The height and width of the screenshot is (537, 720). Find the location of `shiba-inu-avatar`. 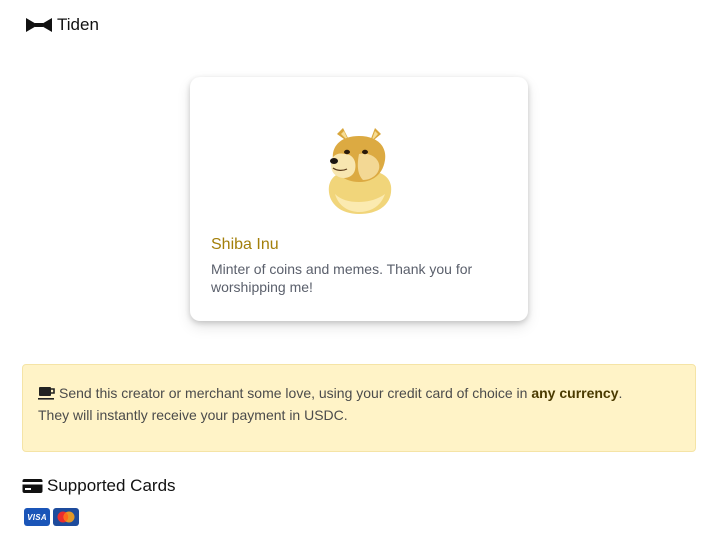

shiba-inu-avatar is located at coordinates (360, 170).